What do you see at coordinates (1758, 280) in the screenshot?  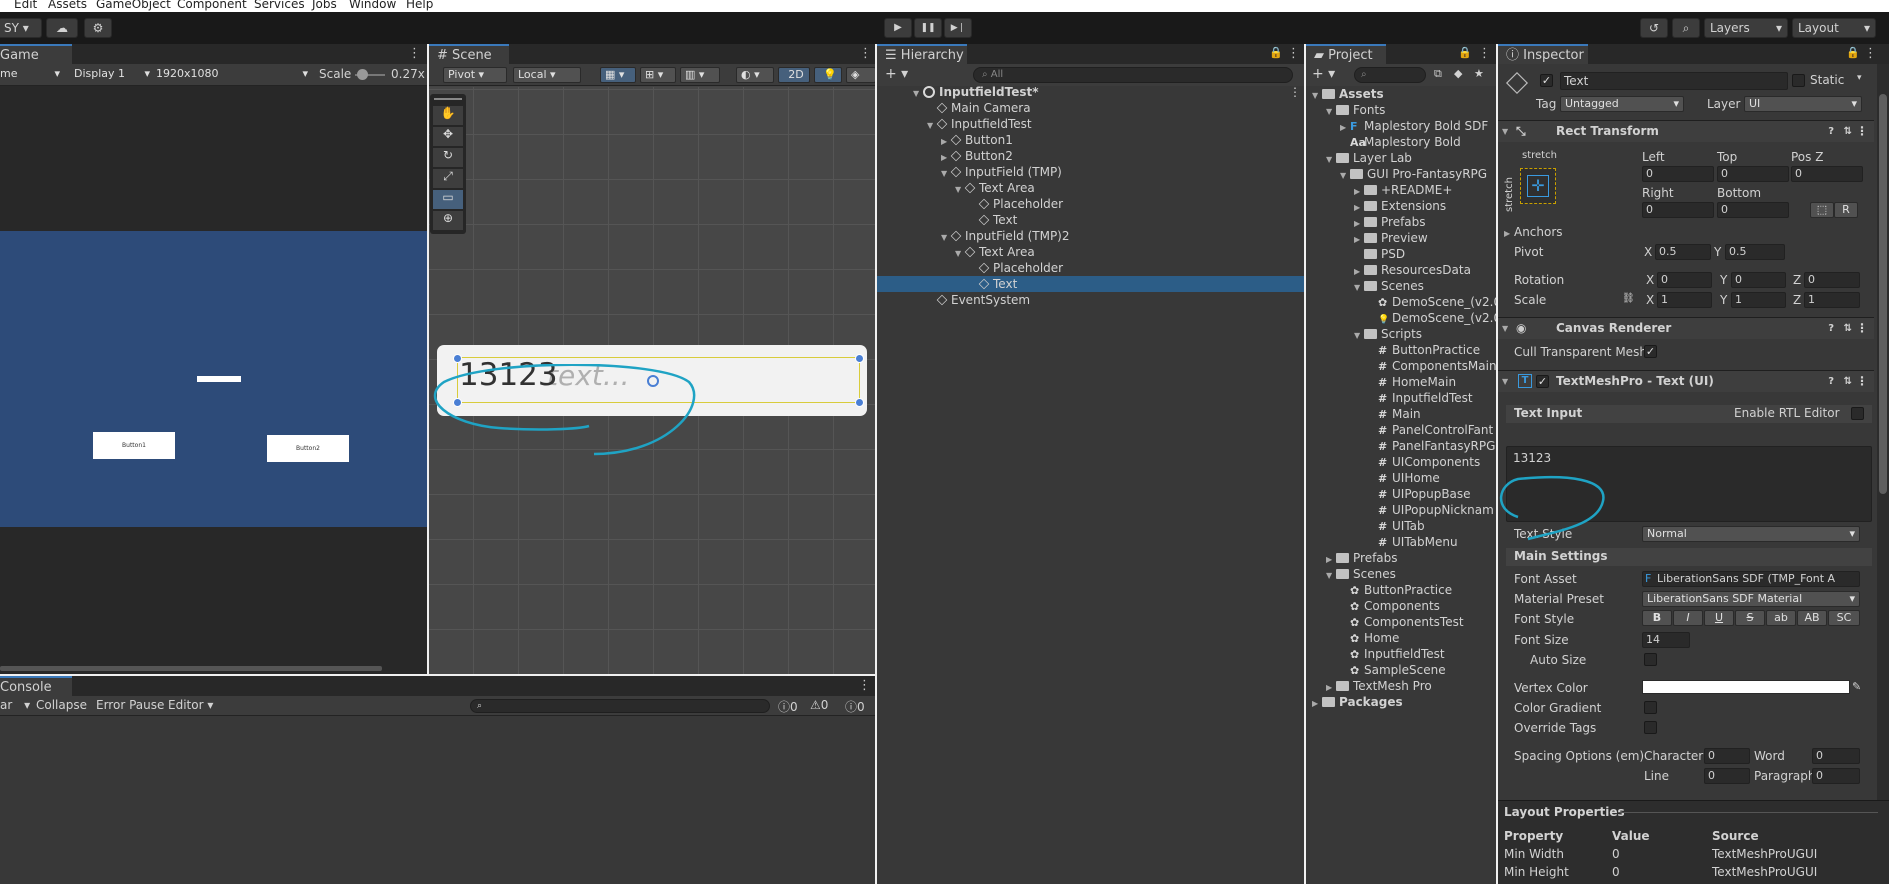 I see `rotation-y-field: 0` at bounding box center [1758, 280].